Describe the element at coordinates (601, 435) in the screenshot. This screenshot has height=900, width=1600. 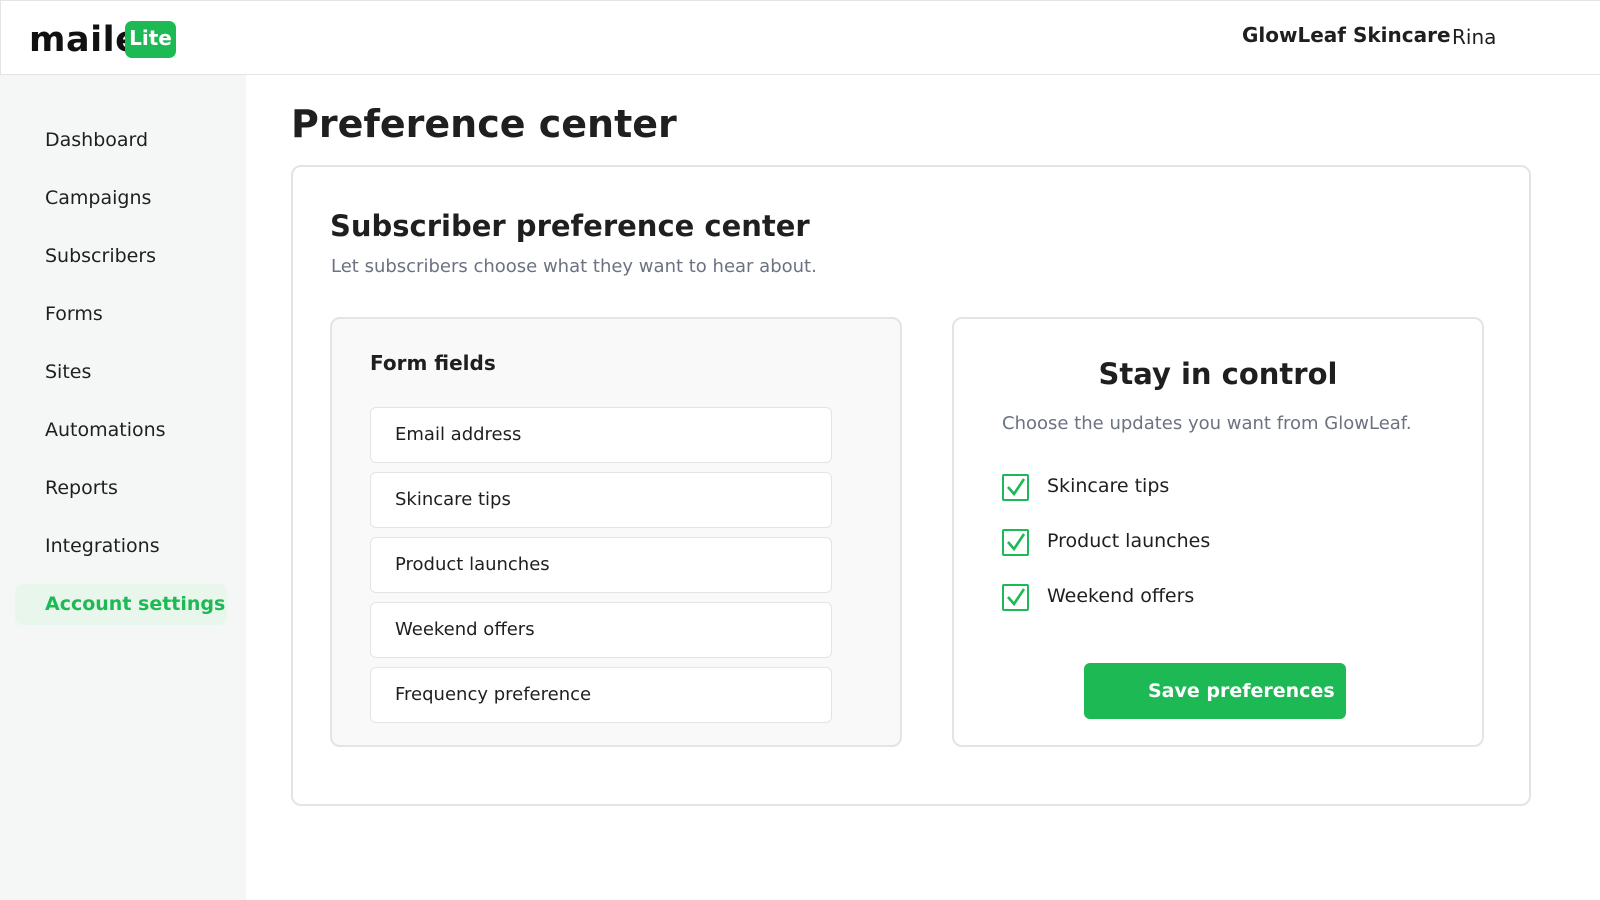
I see `form-field-email-address: Email address` at that location.